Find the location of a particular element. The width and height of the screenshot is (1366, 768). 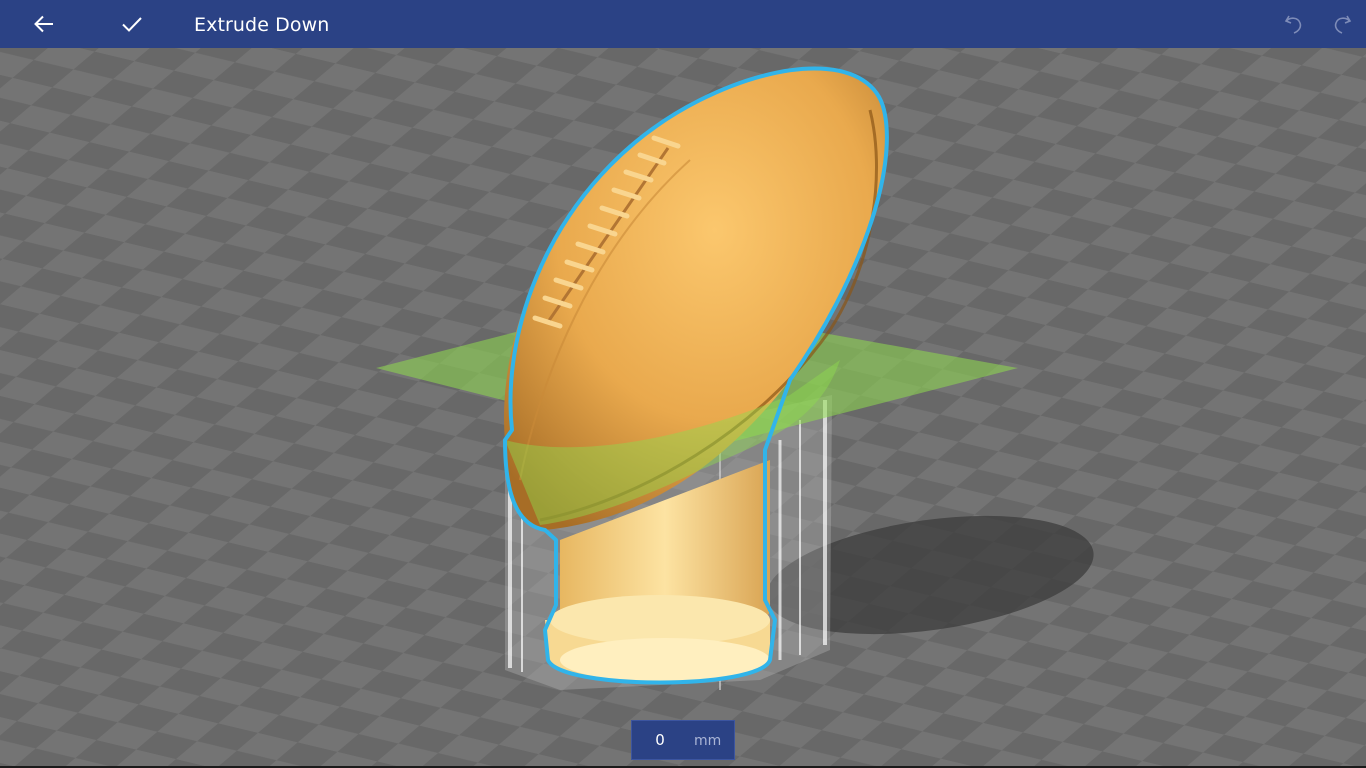

extrude-distance-input is located at coordinates (660, 740).